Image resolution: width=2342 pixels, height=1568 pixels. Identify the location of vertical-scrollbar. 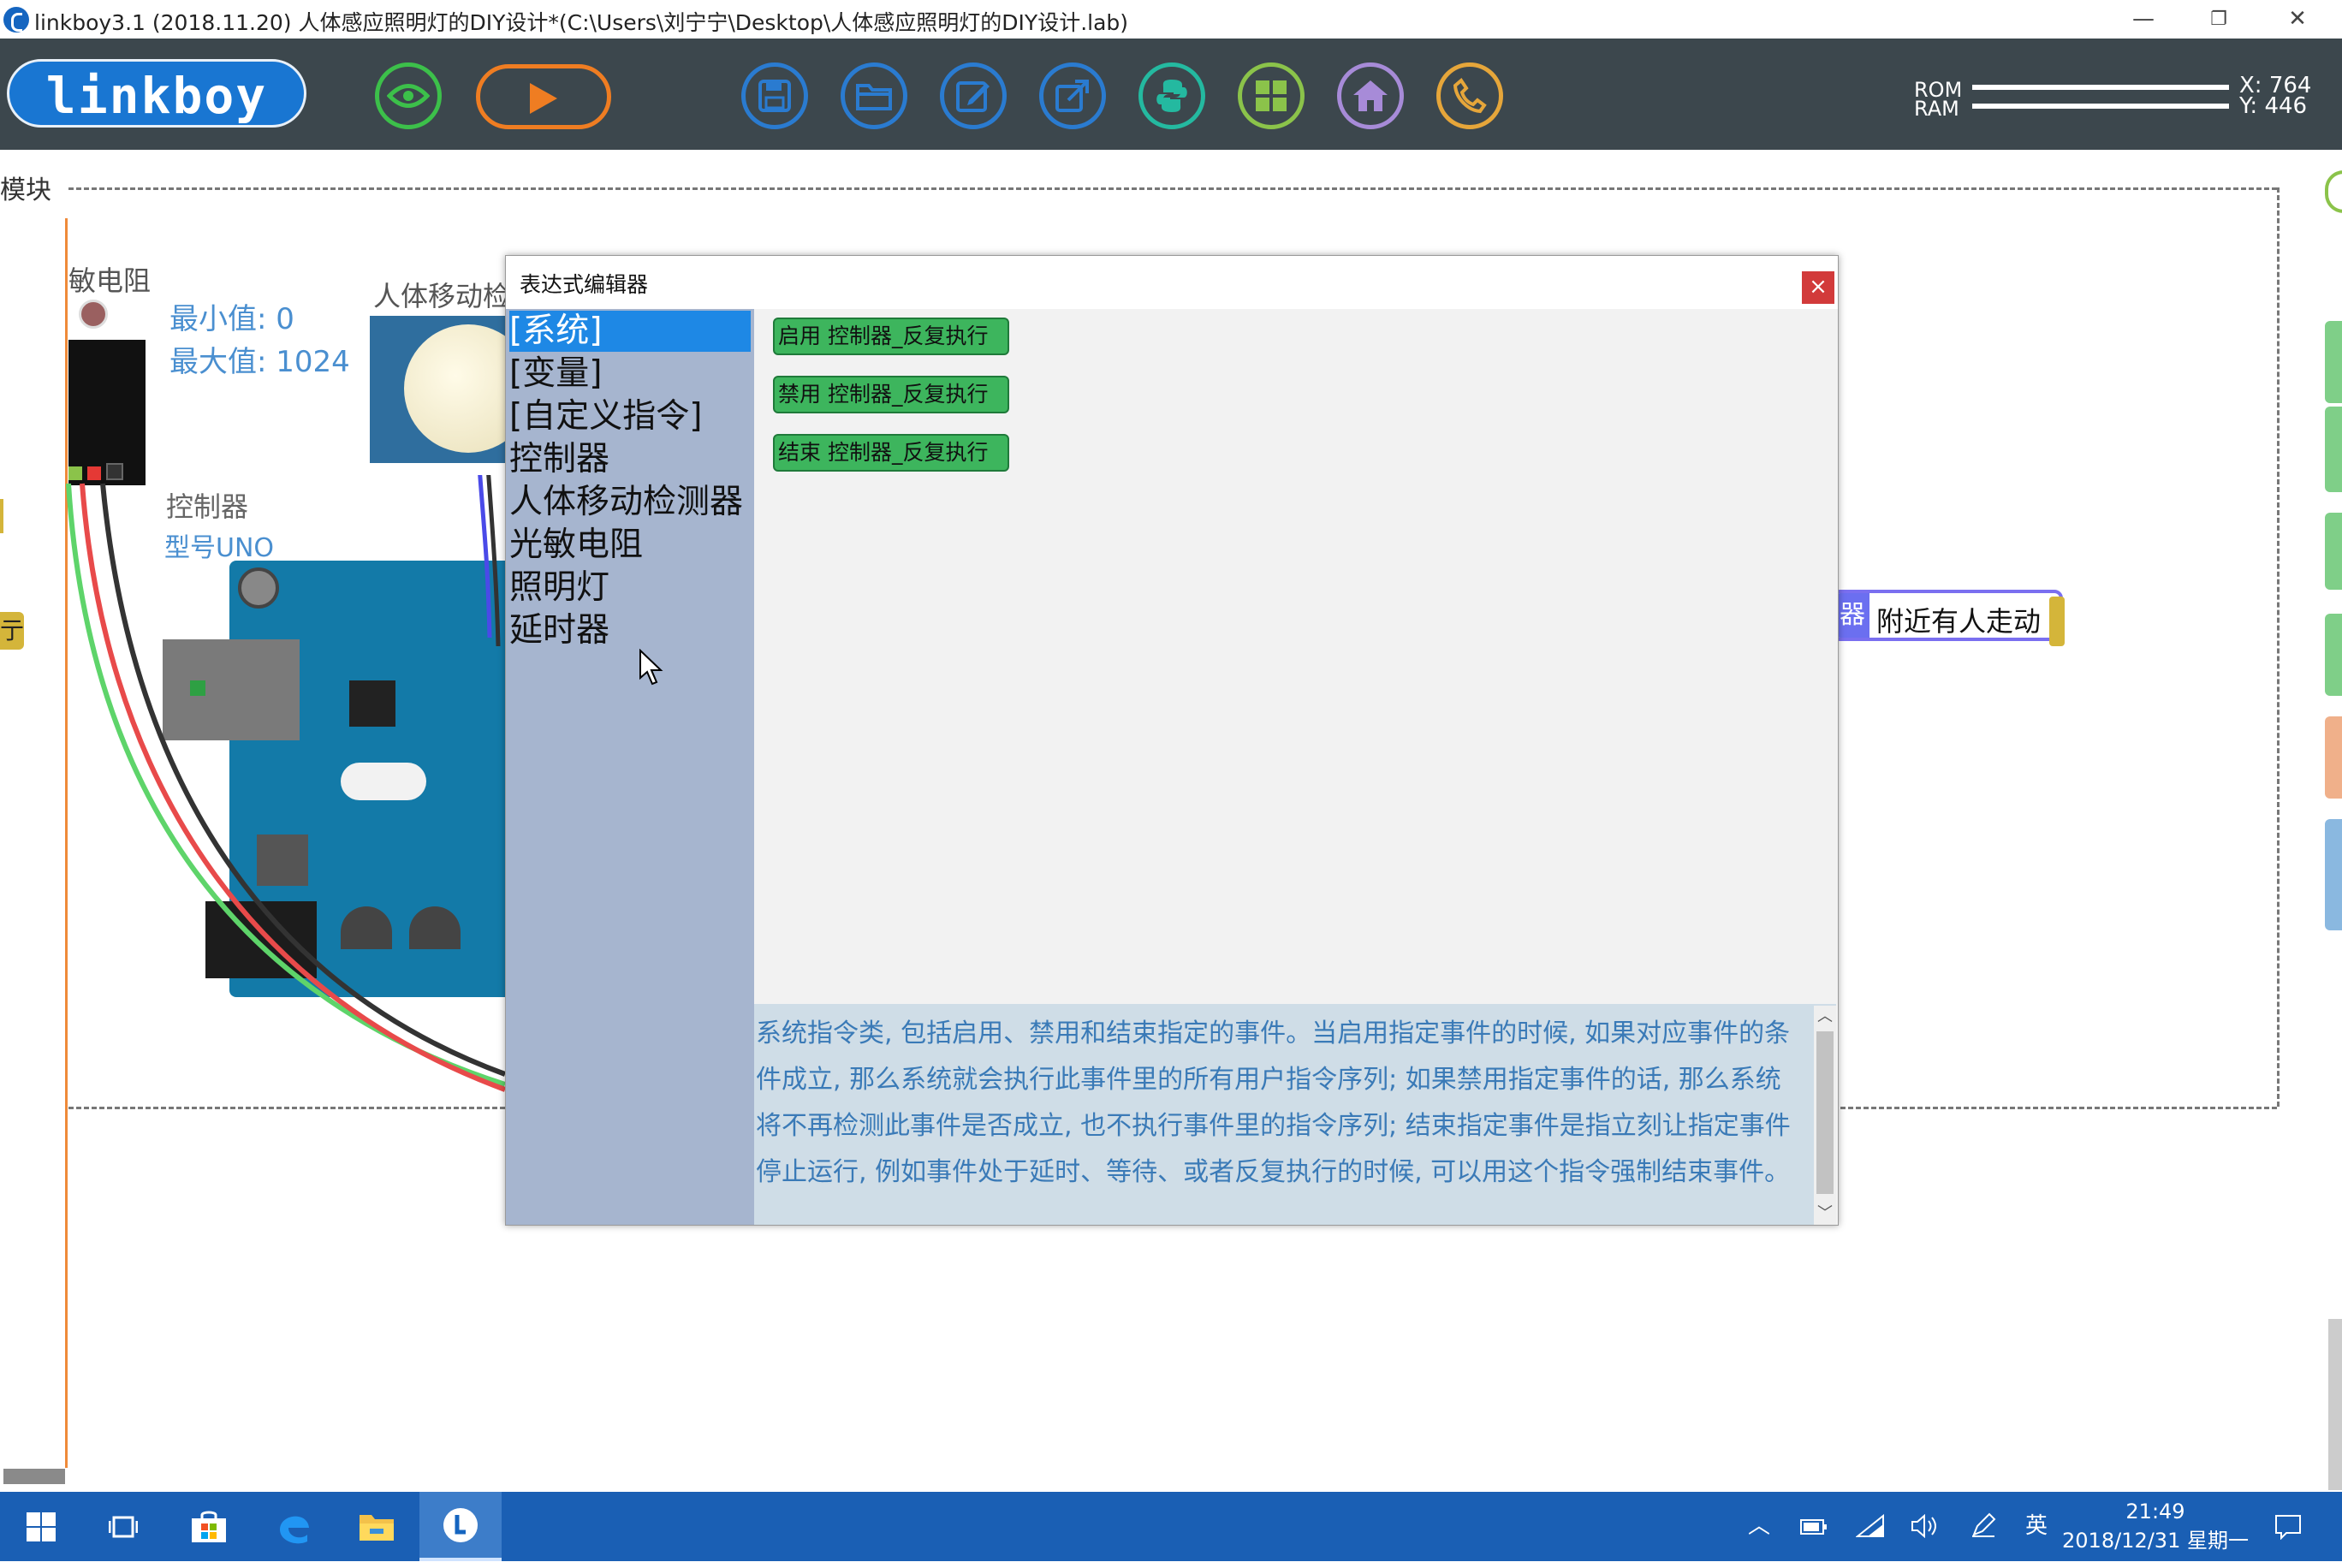
(2335, 1404).